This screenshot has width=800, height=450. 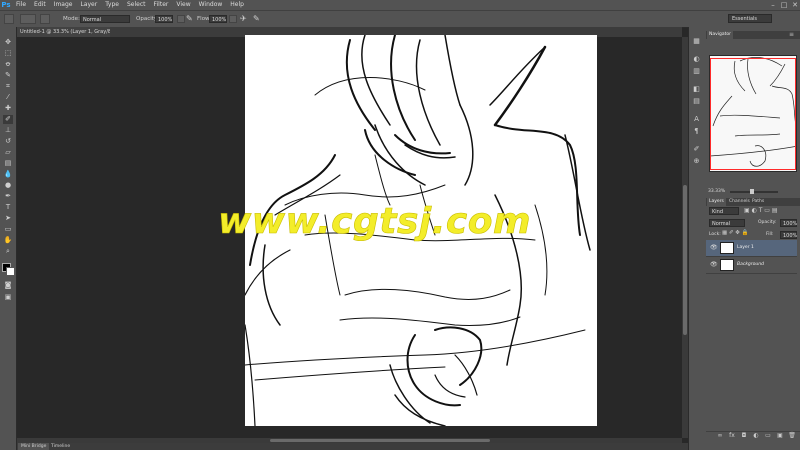 What do you see at coordinates (745, 247) in the screenshot?
I see `layer-name: Layer 1` at bounding box center [745, 247].